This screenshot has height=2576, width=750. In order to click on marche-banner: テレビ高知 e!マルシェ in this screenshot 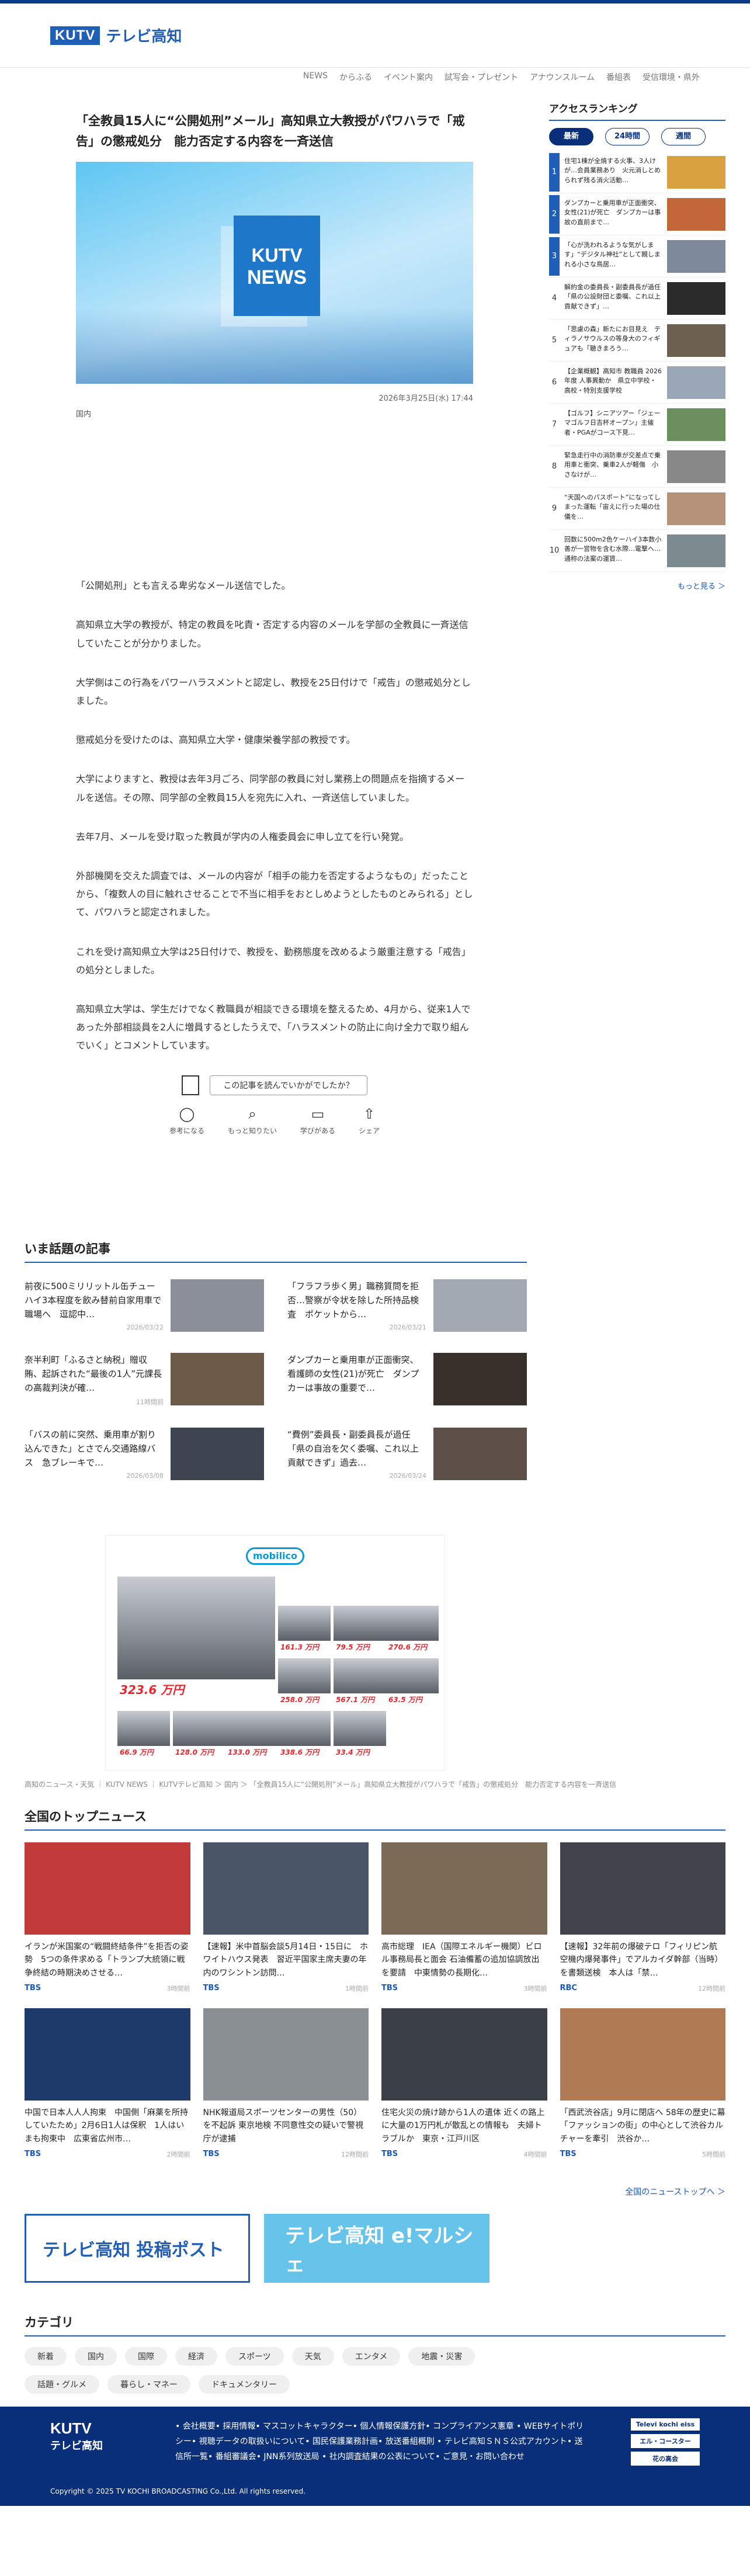, I will do `click(376, 2248)`.